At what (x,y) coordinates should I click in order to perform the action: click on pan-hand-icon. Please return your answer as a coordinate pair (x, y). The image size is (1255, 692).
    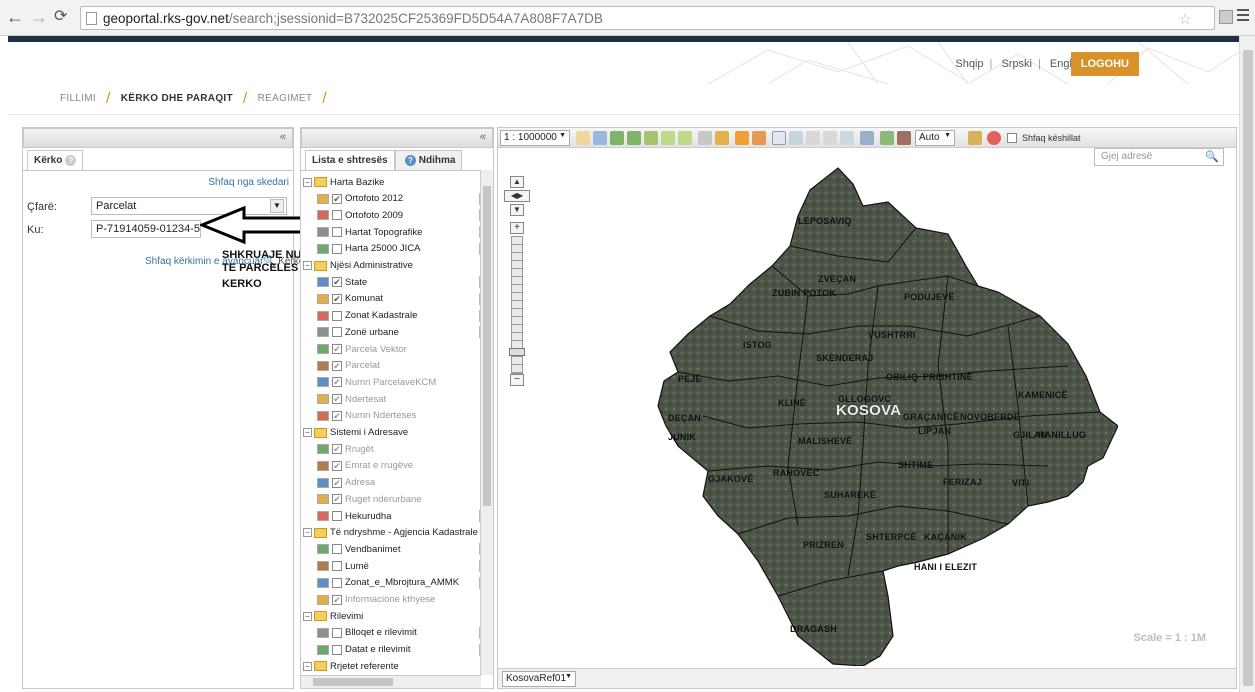
    Looking at the image, I should click on (583, 138).